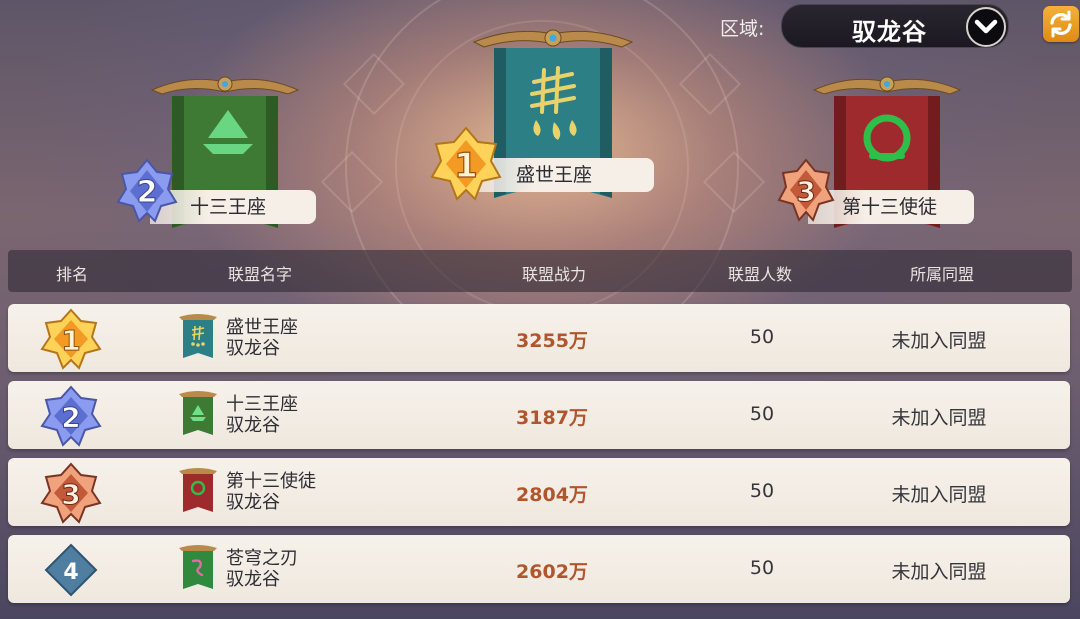 Image resolution: width=1080 pixels, height=619 pixels. What do you see at coordinates (889, 32) in the screenshot?
I see `region-value: 驭龙谷` at bounding box center [889, 32].